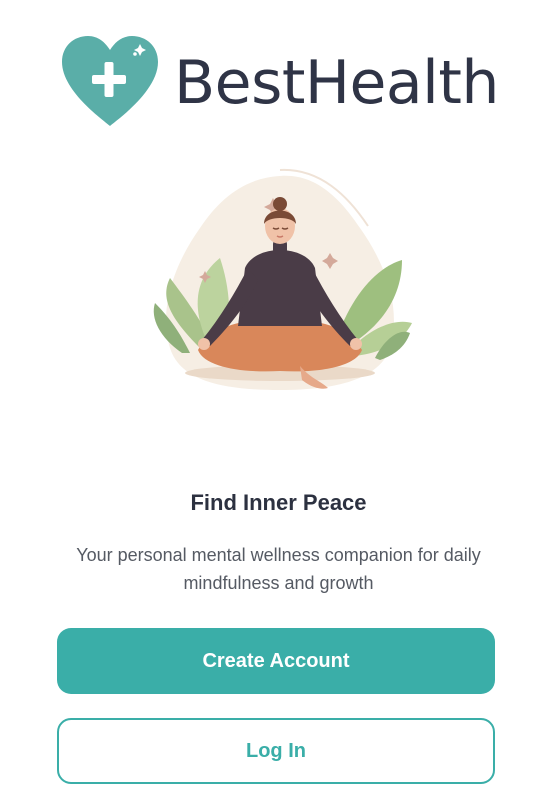  I want to click on brand-logo: BestHealth, so click(278, 81).